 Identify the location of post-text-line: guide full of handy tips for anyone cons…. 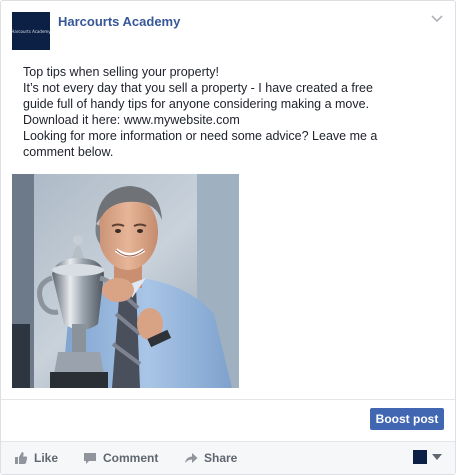
(196, 104).